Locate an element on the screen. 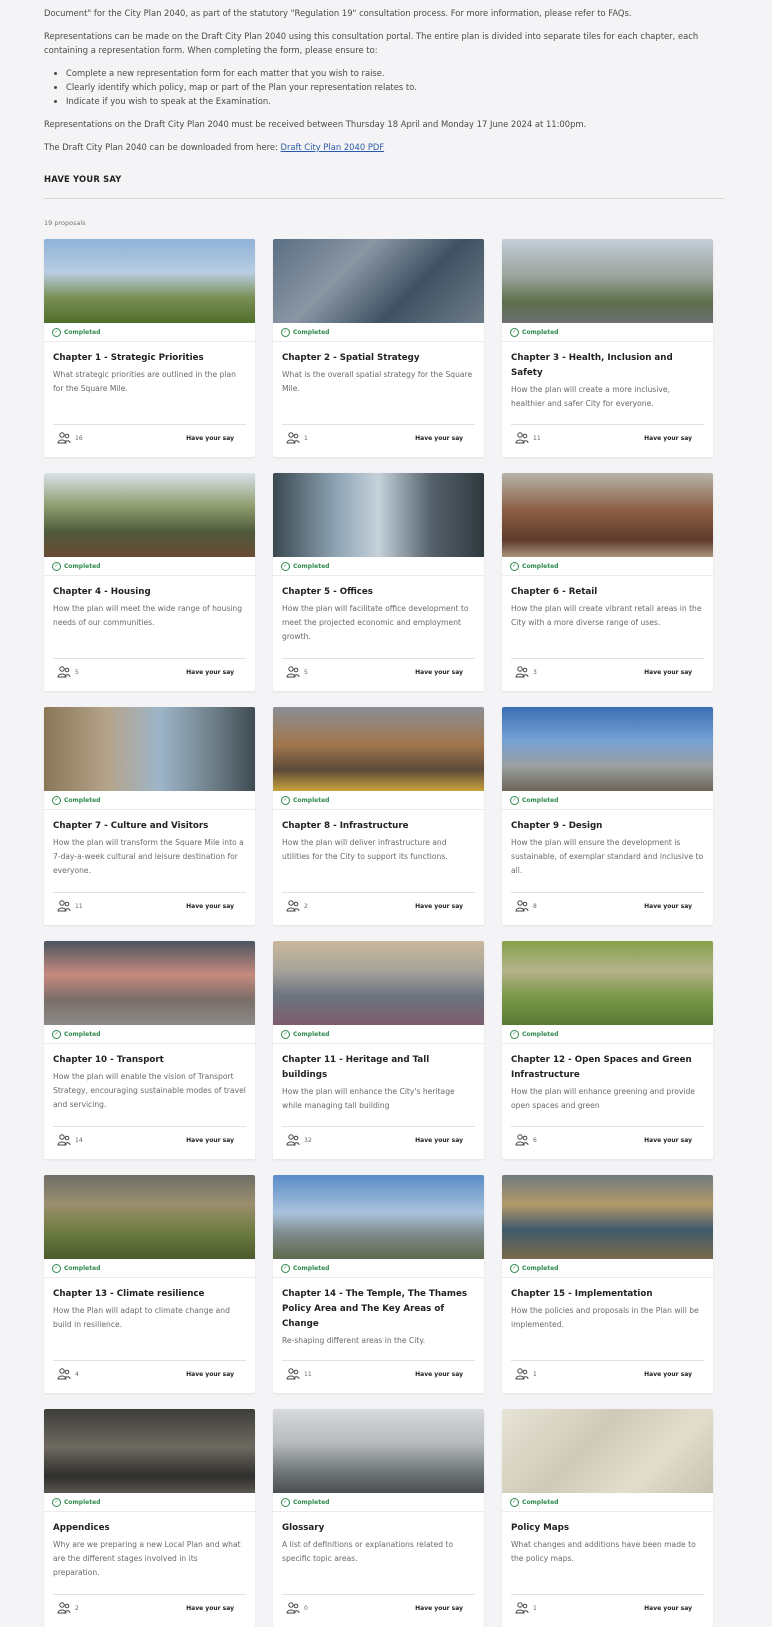  card-title: Chapter 15 - Implementation is located at coordinates (607, 1294).